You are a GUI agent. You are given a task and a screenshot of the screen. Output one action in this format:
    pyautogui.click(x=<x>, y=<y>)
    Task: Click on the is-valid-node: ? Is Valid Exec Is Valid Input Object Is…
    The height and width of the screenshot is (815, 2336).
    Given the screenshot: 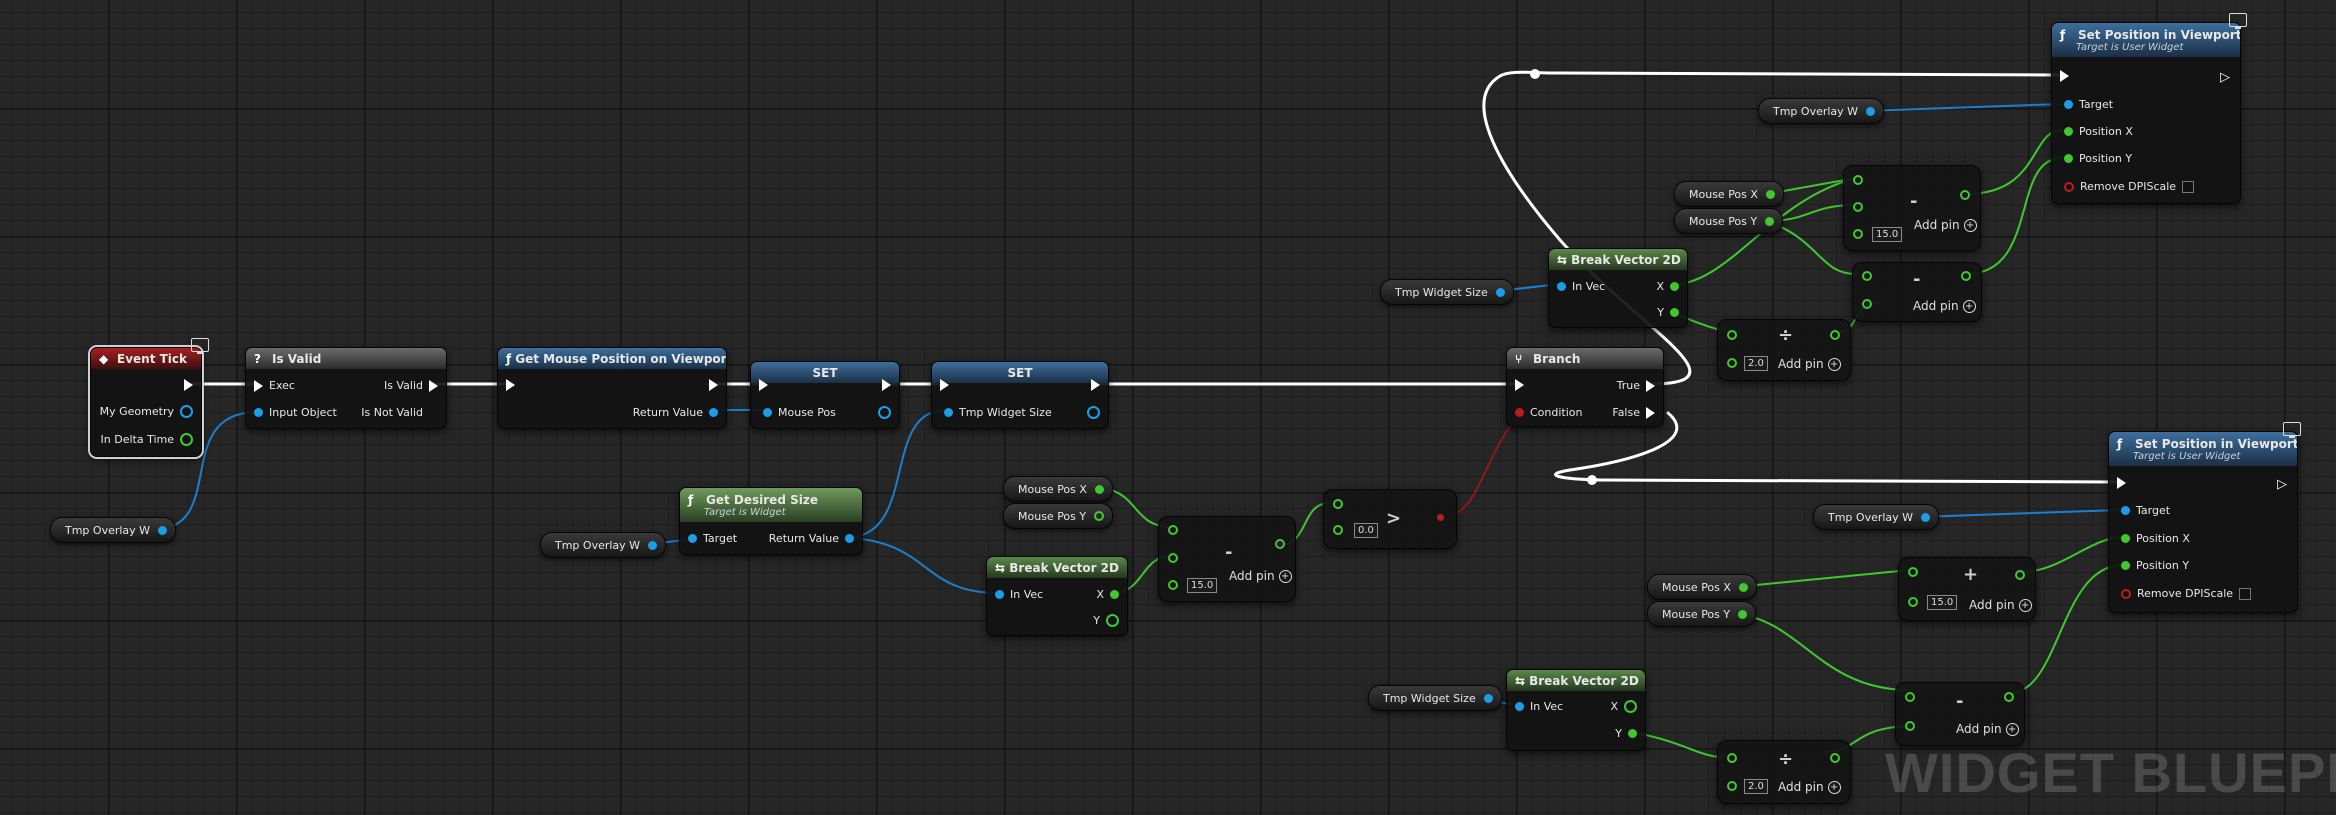 What is the action you would take?
    pyautogui.click(x=346, y=388)
    